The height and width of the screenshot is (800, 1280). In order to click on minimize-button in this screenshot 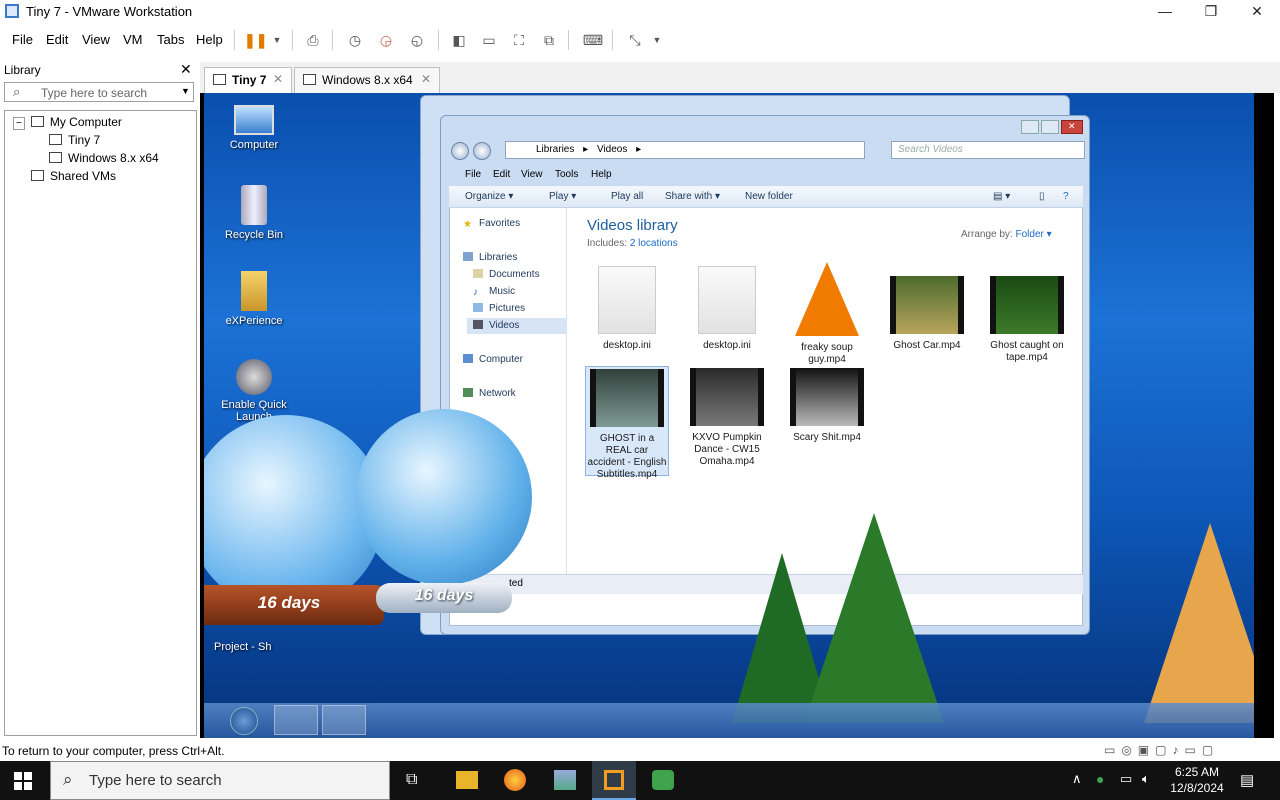, I will do `click(1030, 127)`.